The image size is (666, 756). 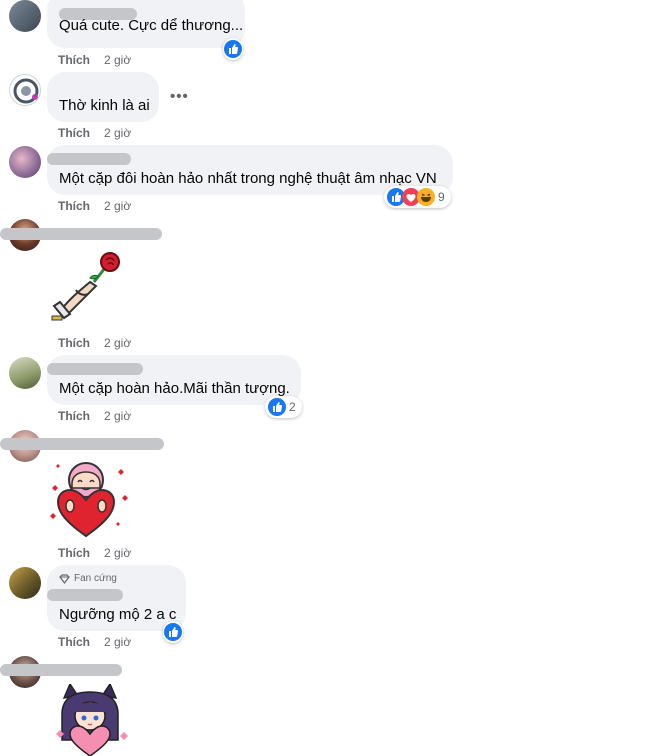 I want to click on more-options-icon: •••, so click(x=179, y=96).